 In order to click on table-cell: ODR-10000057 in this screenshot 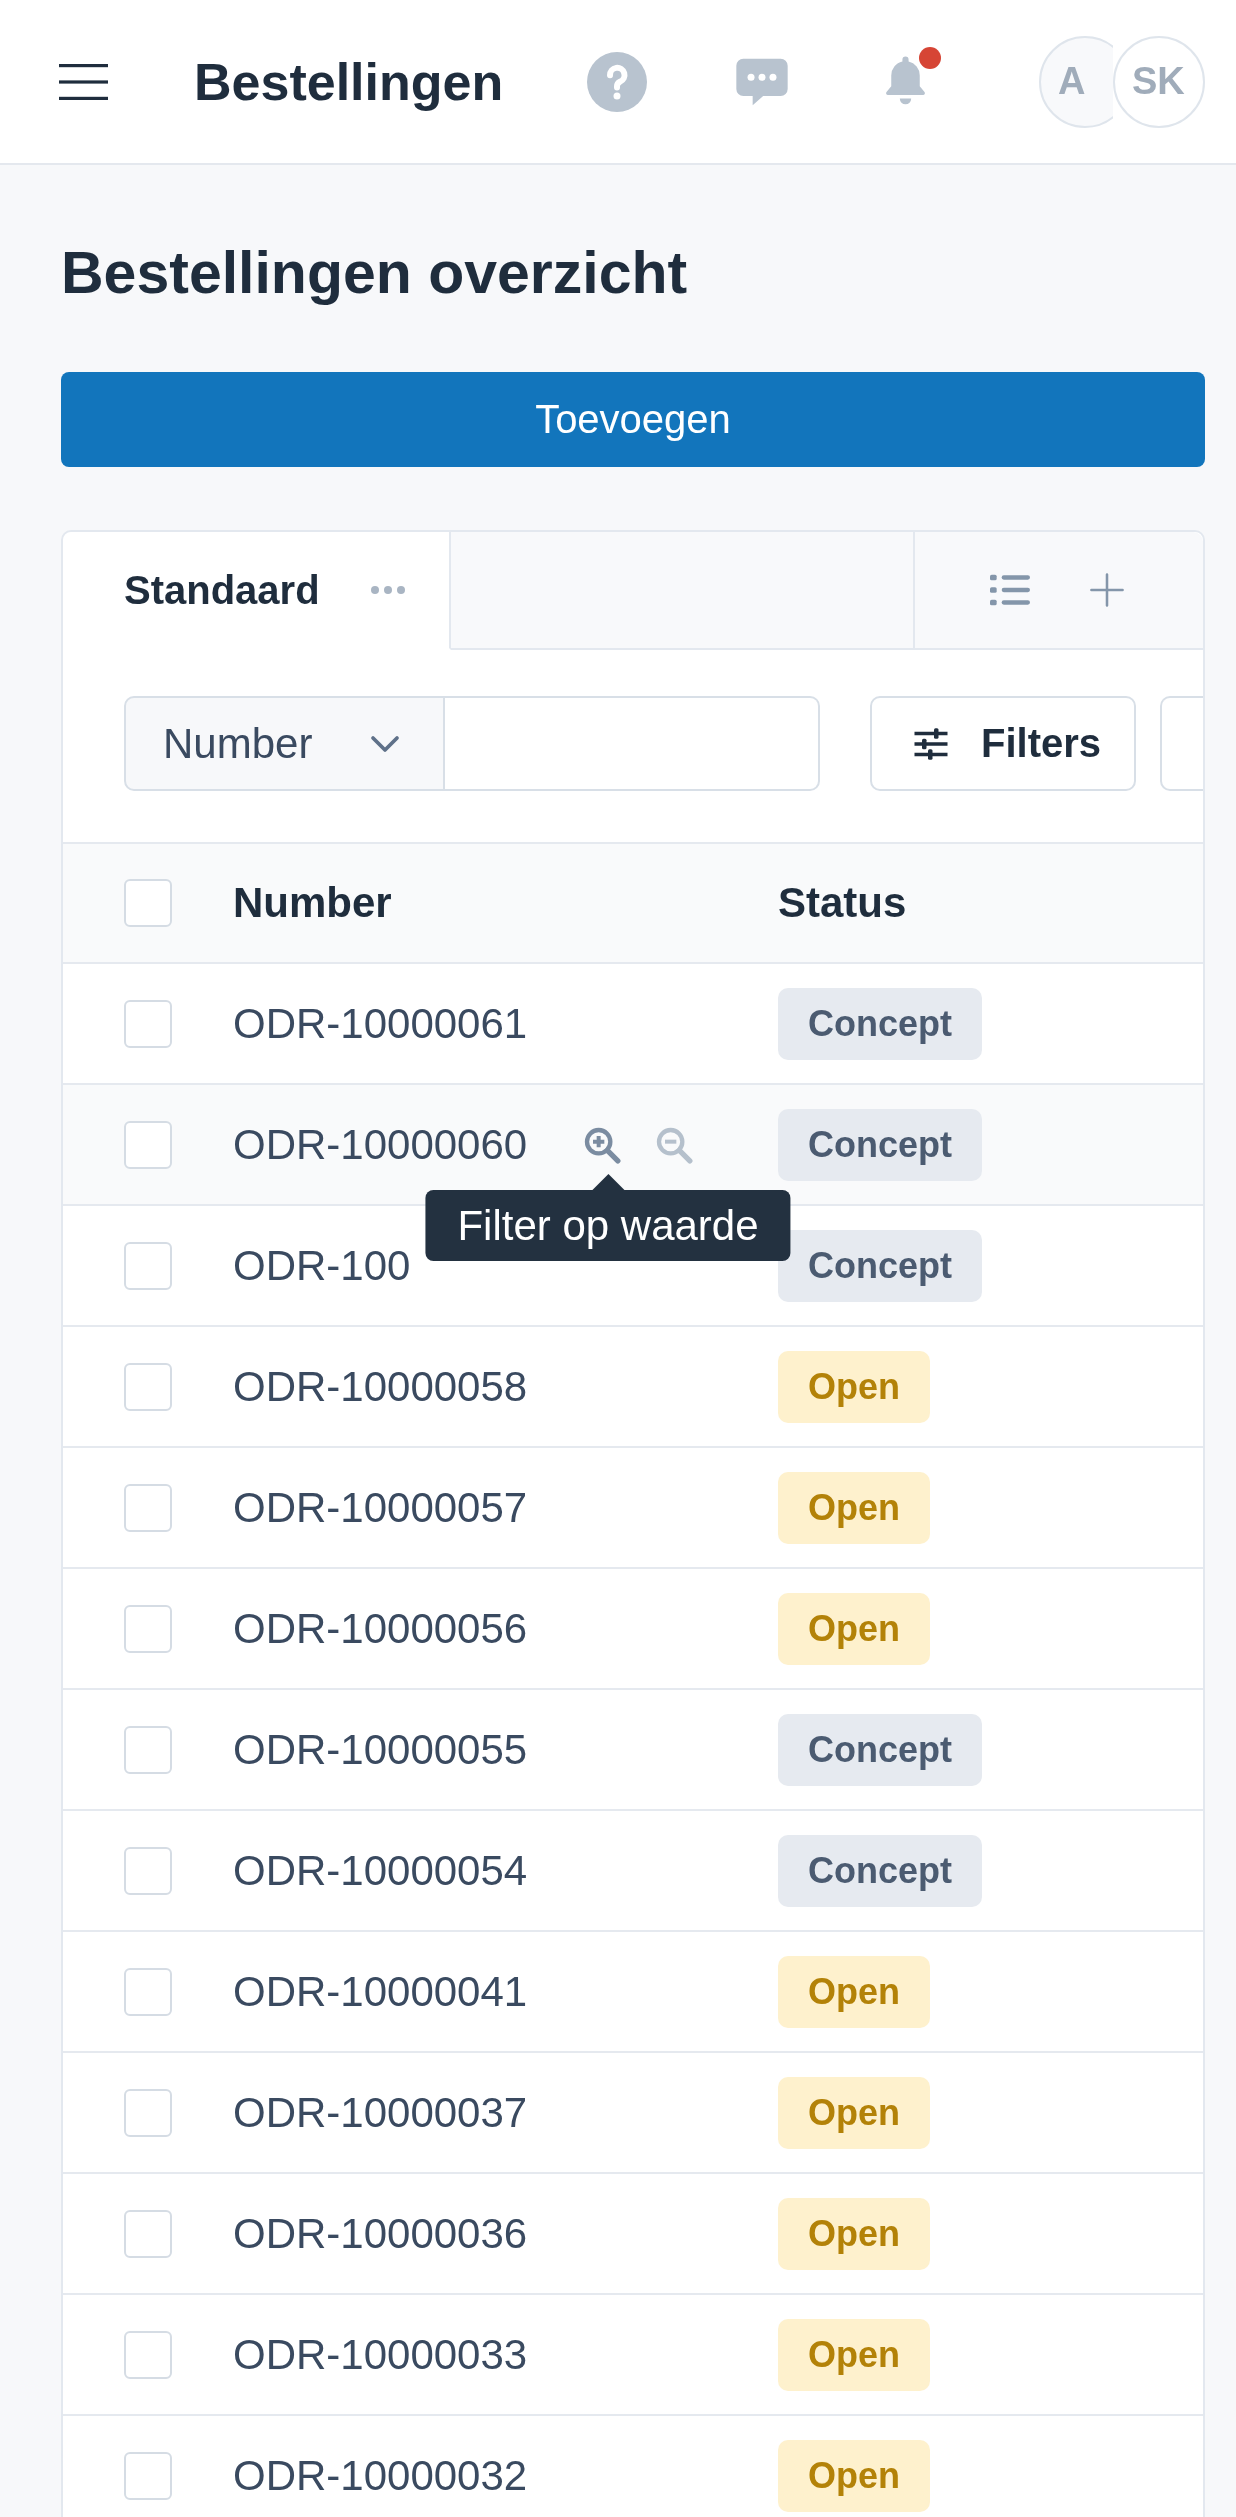, I will do `click(380, 1507)`.